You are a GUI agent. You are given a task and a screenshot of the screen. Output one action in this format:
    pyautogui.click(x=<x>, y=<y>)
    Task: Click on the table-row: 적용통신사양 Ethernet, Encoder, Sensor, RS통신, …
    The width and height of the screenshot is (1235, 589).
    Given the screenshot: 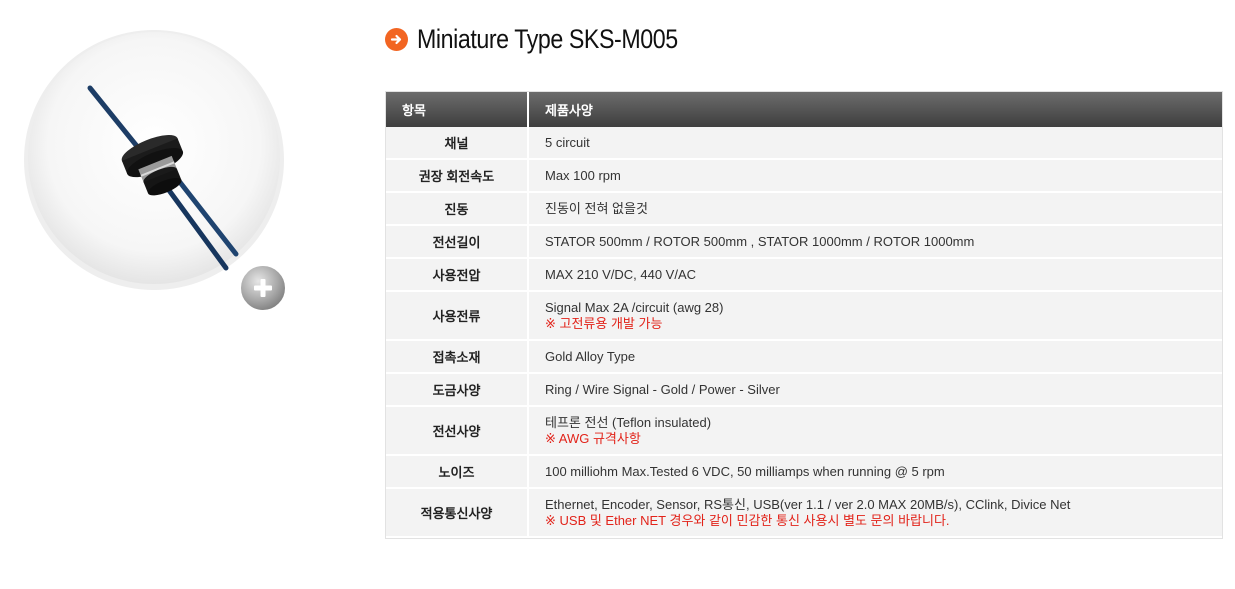 What is the action you would take?
    pyautogui.click(x=804, y=513)
    